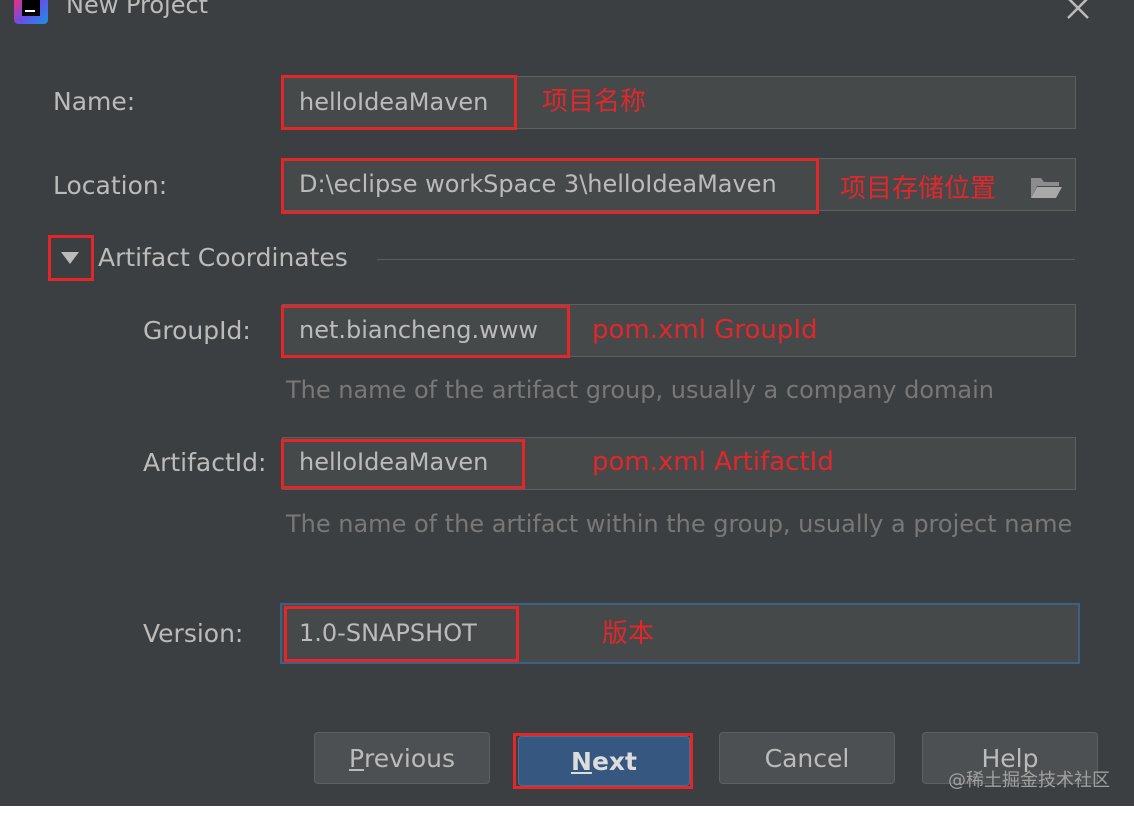 The image size is (1134, 813). I want to click on watermark: @稀土掘金技术社区, so click(1029, 780).